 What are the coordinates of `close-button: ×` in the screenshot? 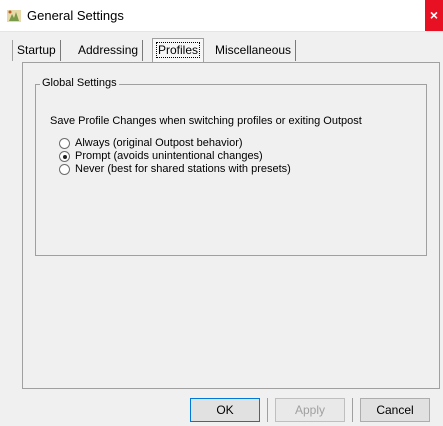 It's located at (434, 15).